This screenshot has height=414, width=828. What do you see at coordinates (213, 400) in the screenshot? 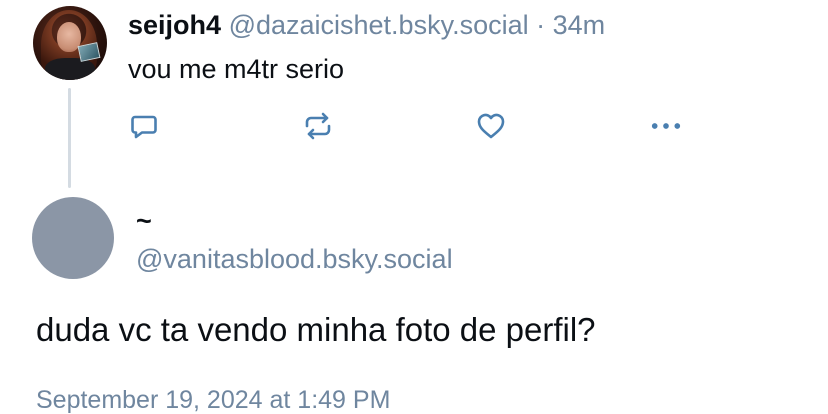
I see `post-timestamp: September 19, 2024 at 1:49 PM` at bounding box center [213, 400].